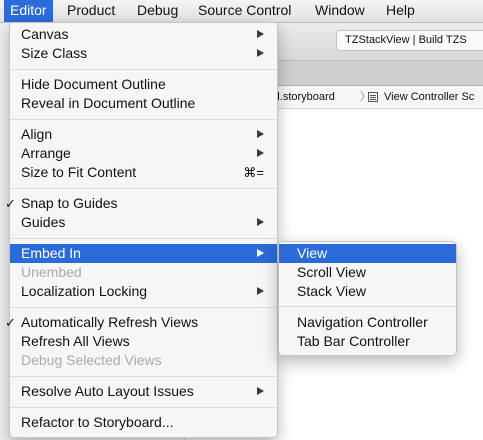  Describe the element at coordinates (143, 172) in the screenshot. I see `menu-item-size-to-fit-content: Size to Fit Content ⌘=` at that location.